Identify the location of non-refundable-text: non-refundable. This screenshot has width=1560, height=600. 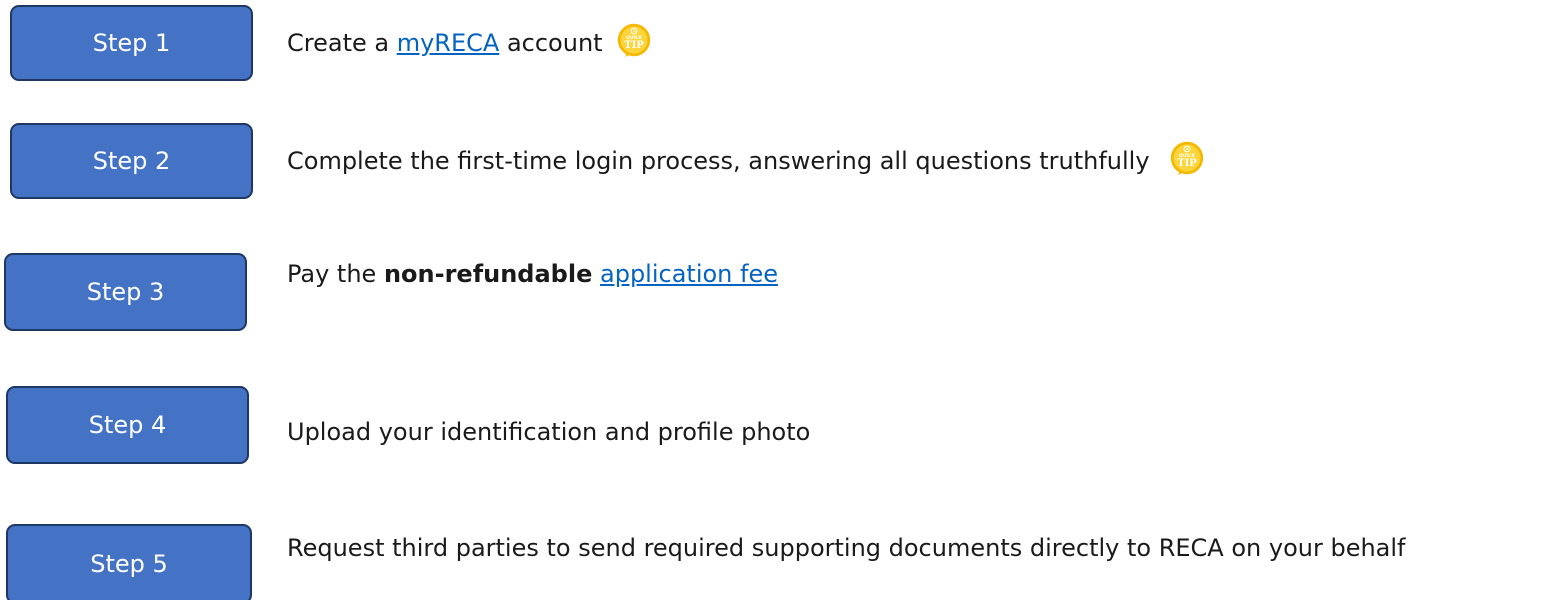
(488, 274).